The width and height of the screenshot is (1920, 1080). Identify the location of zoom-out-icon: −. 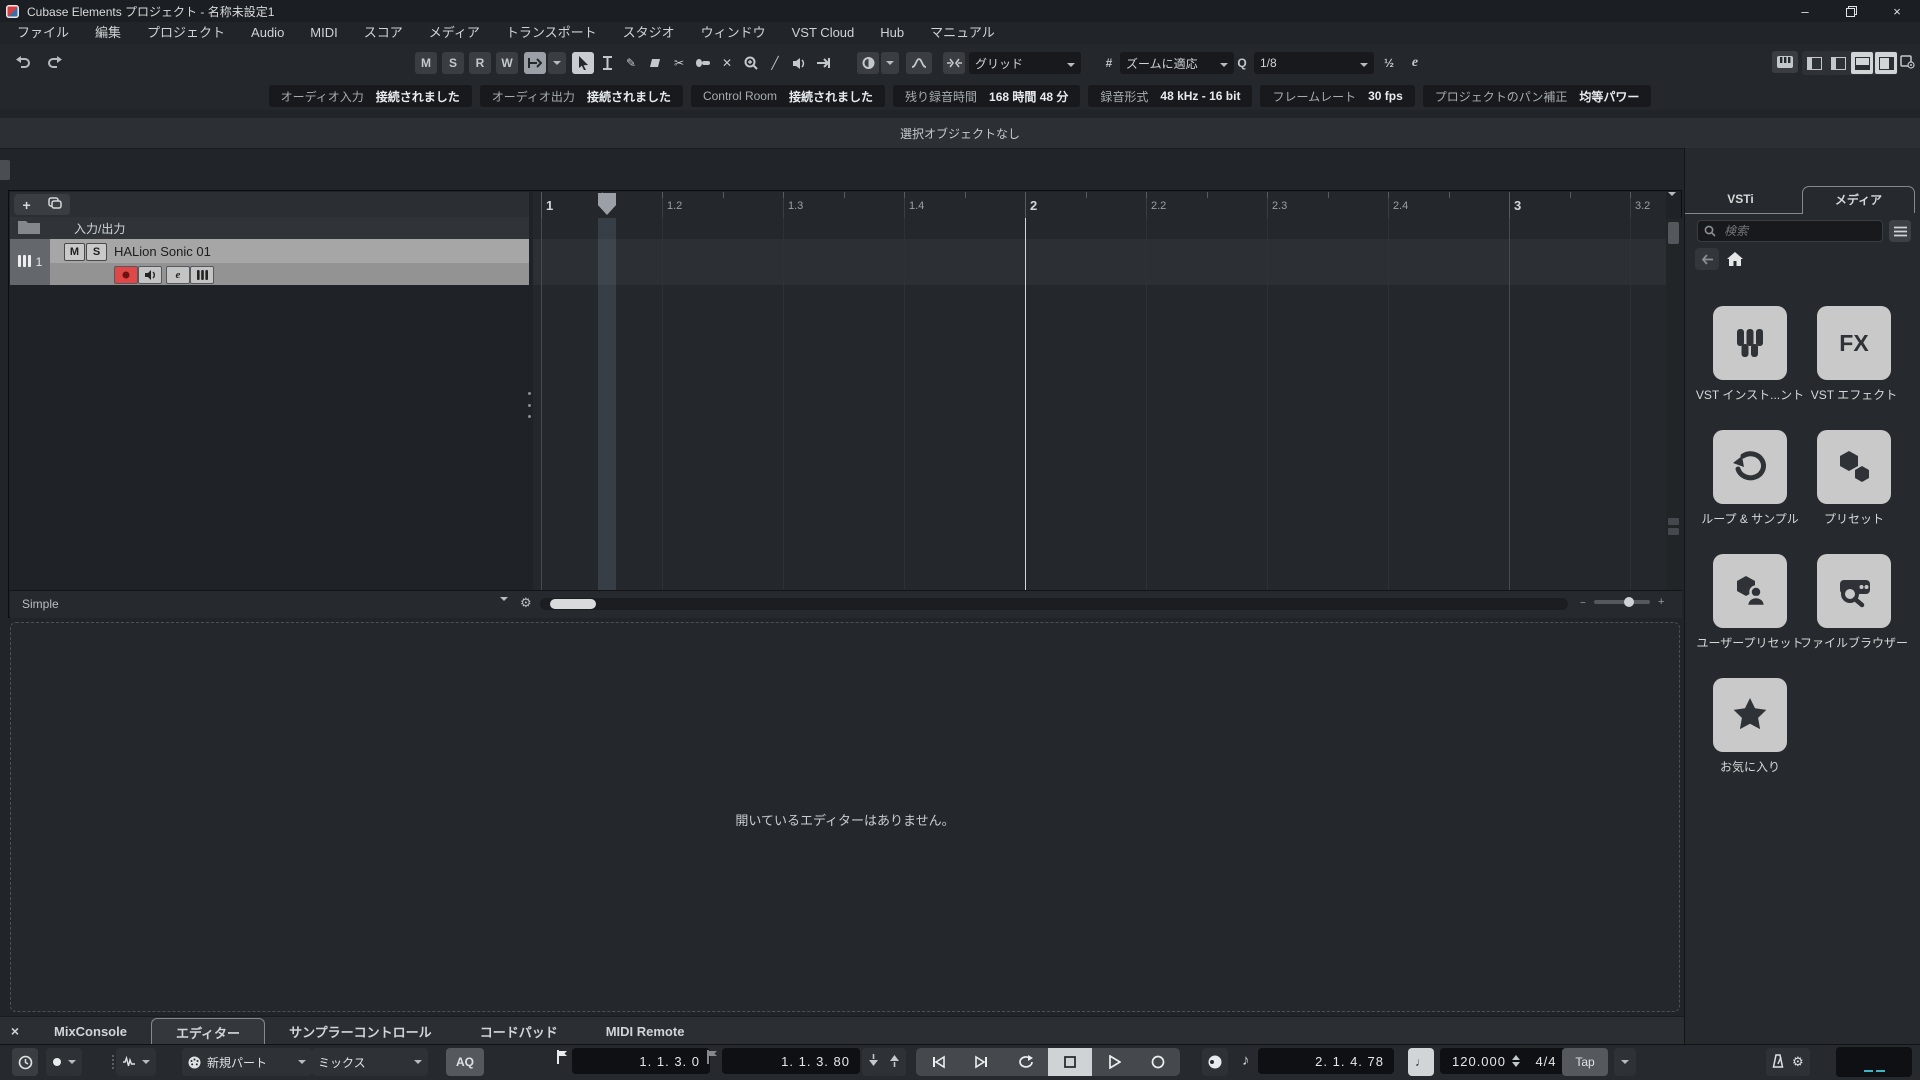
(1583, 603).